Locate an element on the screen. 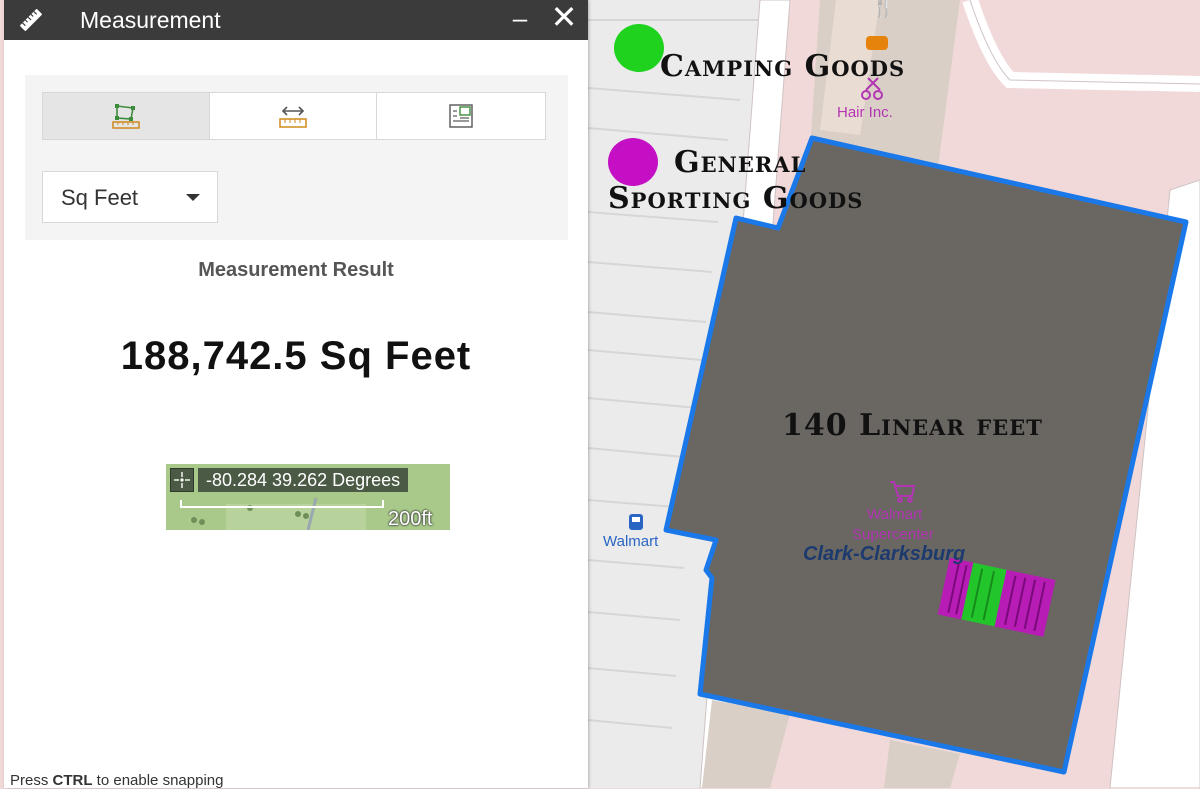  poi-label-hair: Hair Inc. is located at coordinates (865, 112).